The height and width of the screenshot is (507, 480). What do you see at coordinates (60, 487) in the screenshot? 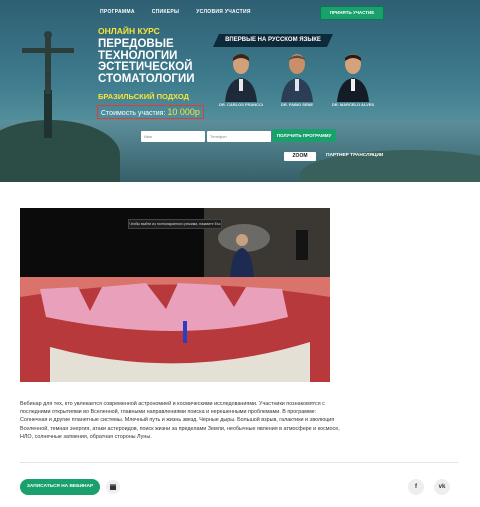
I see `register-webinar-button: ЗАПИСАТЬСЯ НА ВЕБИНАР` at bounding box center [60, 487].